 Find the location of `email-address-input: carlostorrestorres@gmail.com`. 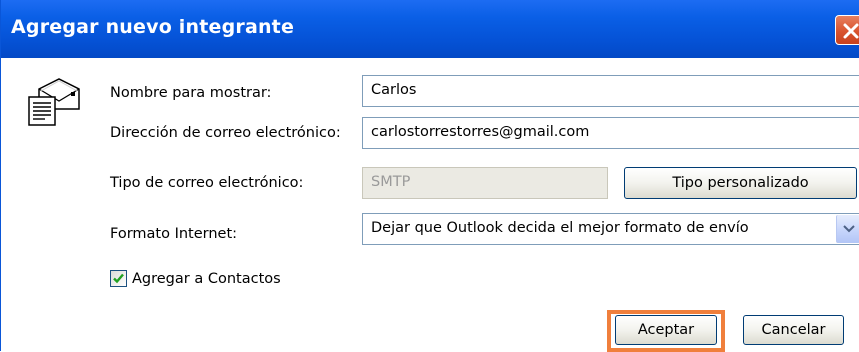

email-address-input: carlostorrestorres@gmail.com is located at coordinates (610, 133).